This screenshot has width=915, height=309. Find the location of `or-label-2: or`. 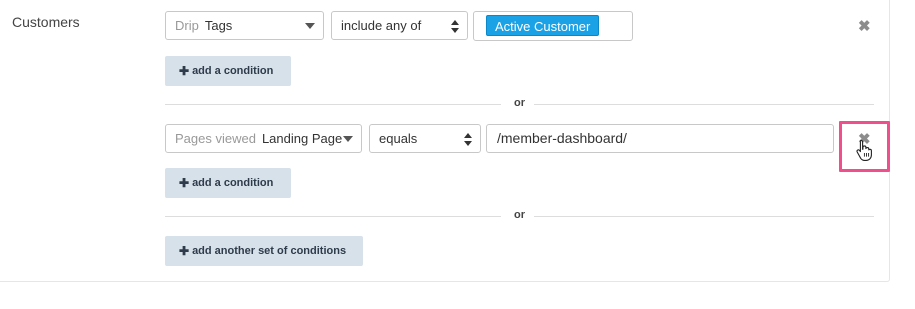

or-label-2: or is located at coordinates (519, 215).